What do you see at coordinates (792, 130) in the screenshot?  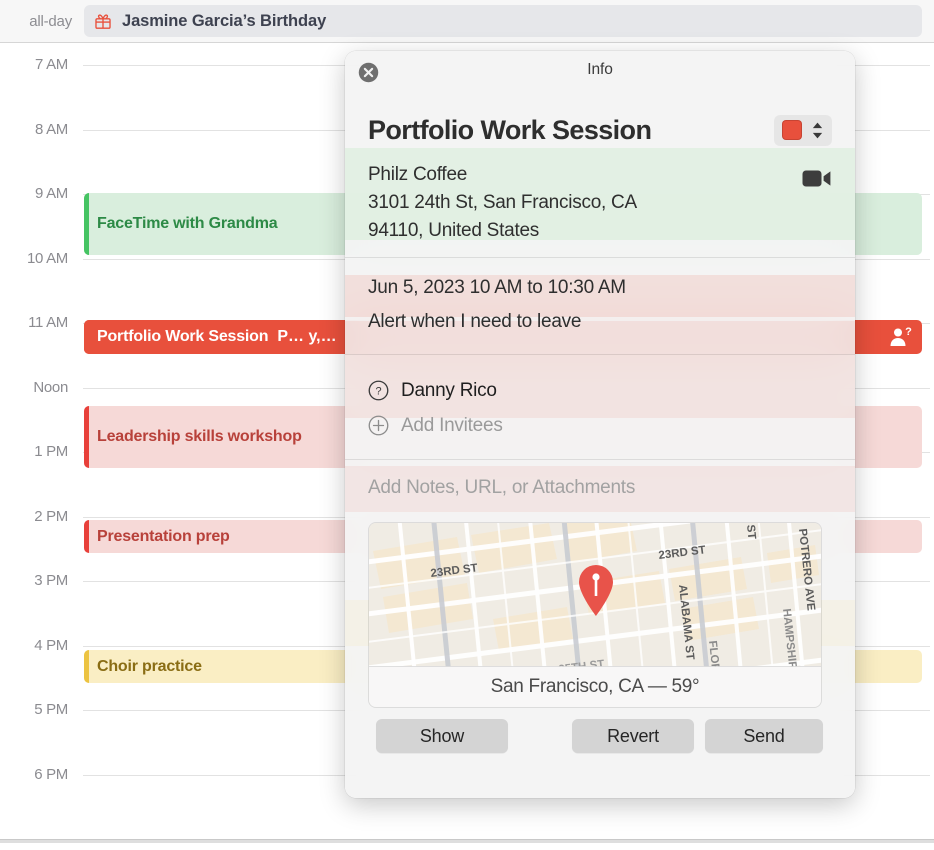 I see `calendar-color-swatch` at bounding box center [792, 130].